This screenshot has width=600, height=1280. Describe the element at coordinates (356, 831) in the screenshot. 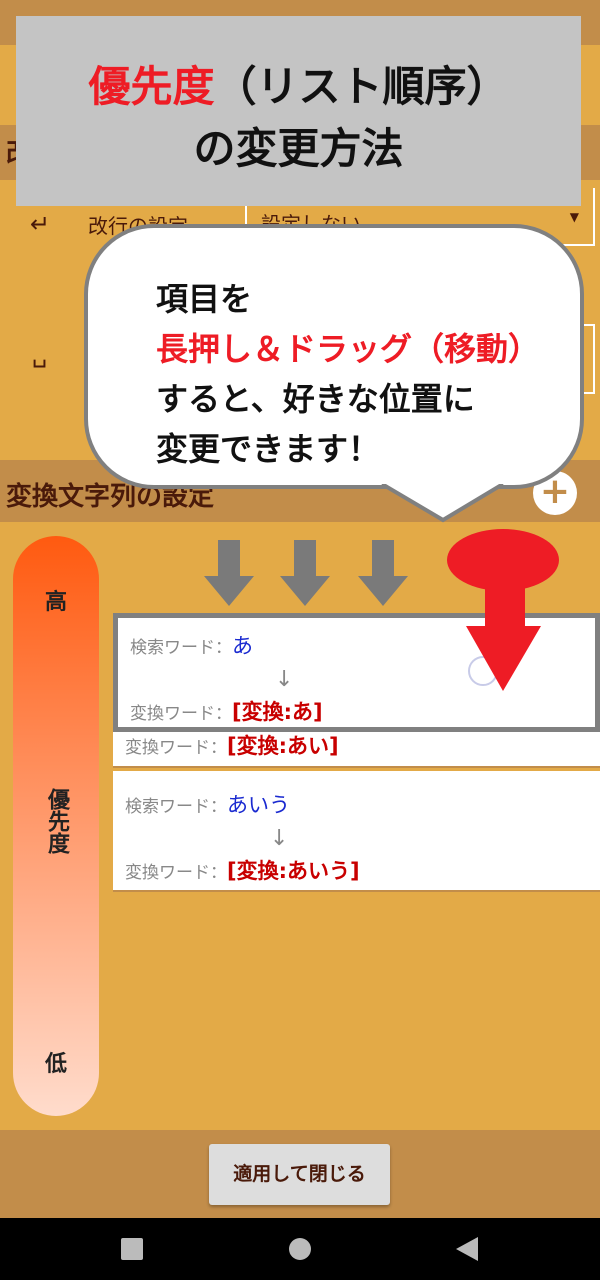

I see `list-item: 検索ワード：あいう ↓ 変換ワード：[変換:あいう]` at that location.